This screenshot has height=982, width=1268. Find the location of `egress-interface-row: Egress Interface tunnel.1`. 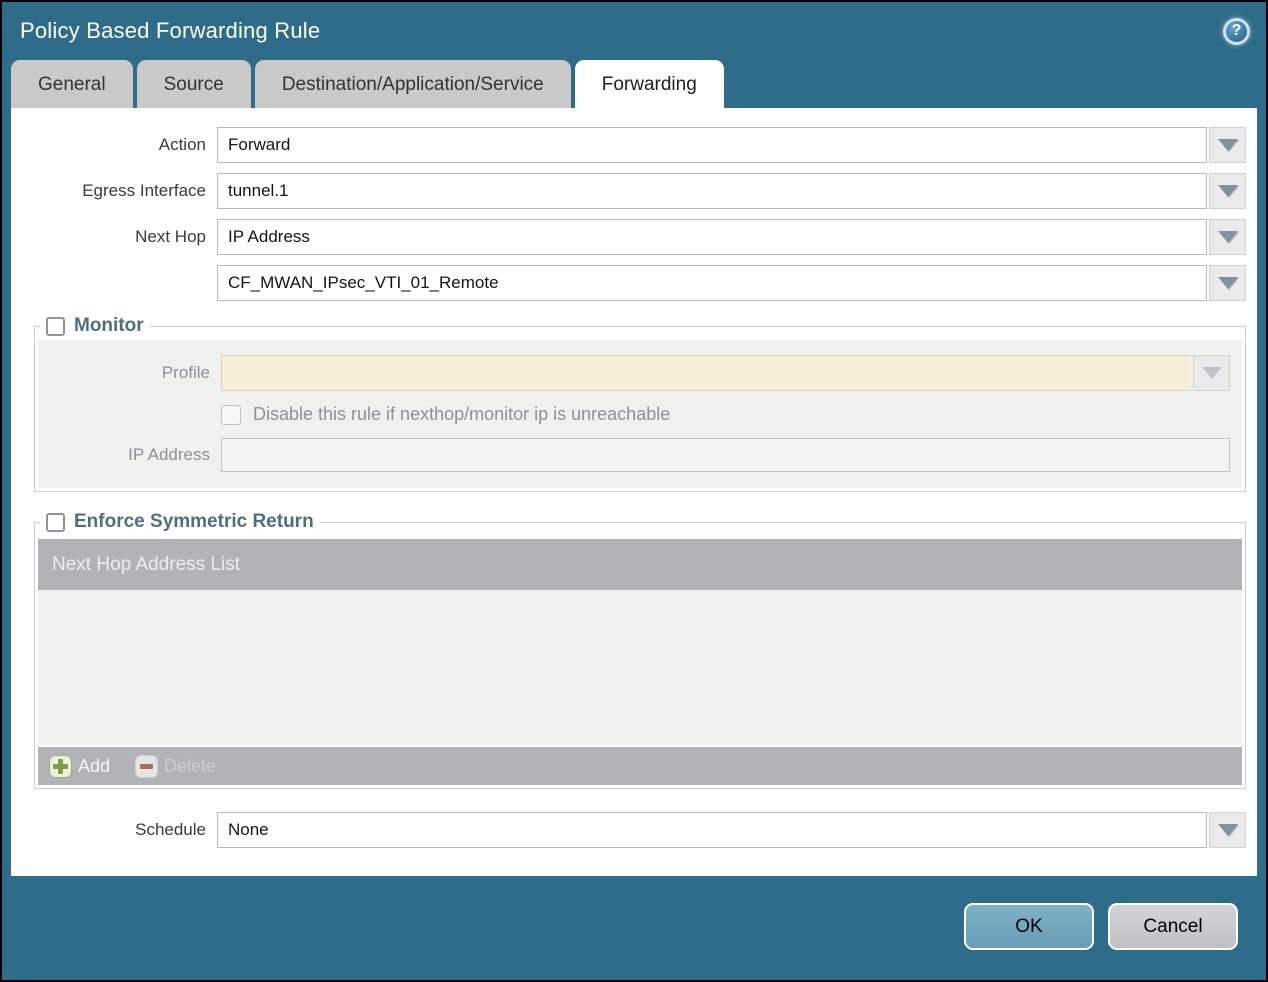

egress-interface-row: Egress Interface tunnel.1 is located at coordinates (640, 191).